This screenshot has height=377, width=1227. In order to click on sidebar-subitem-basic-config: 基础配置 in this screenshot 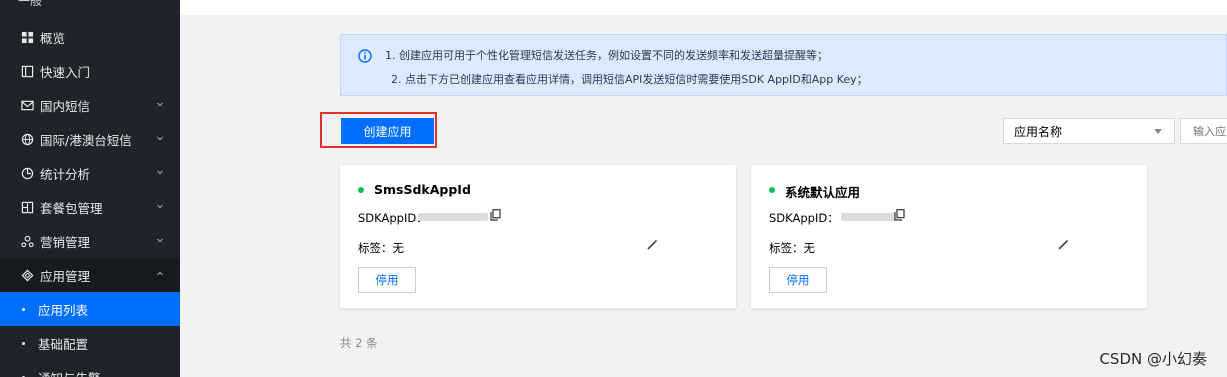, I will do `click(90, 343)`.